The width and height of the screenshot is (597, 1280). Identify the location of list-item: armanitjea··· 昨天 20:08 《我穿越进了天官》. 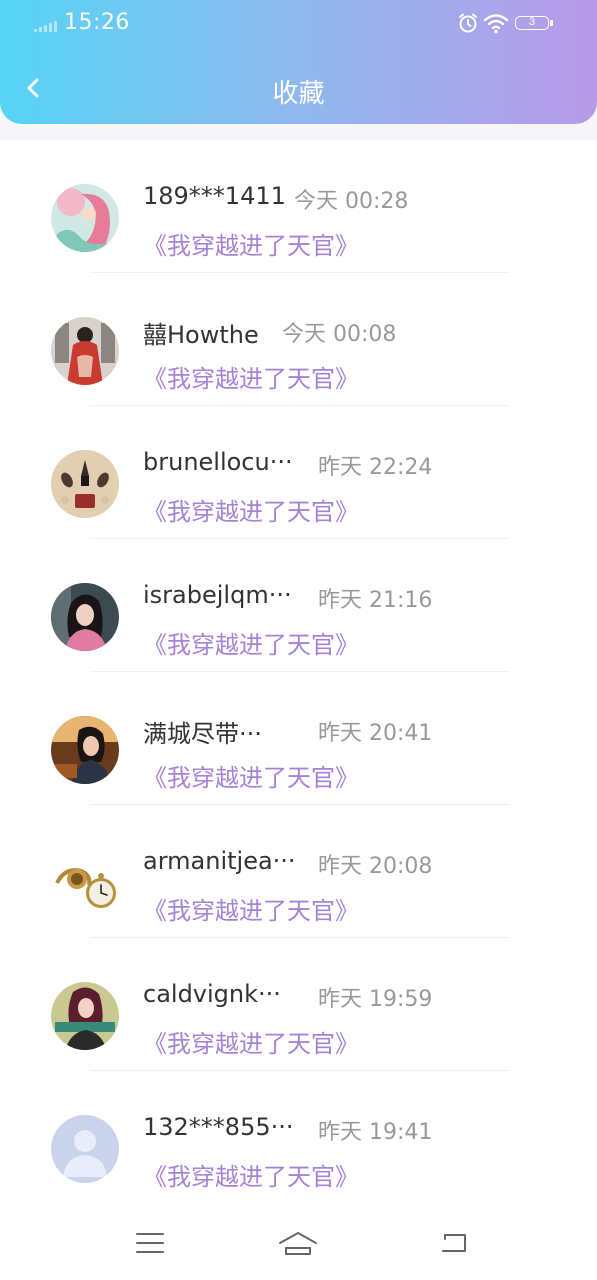
(298, 871).